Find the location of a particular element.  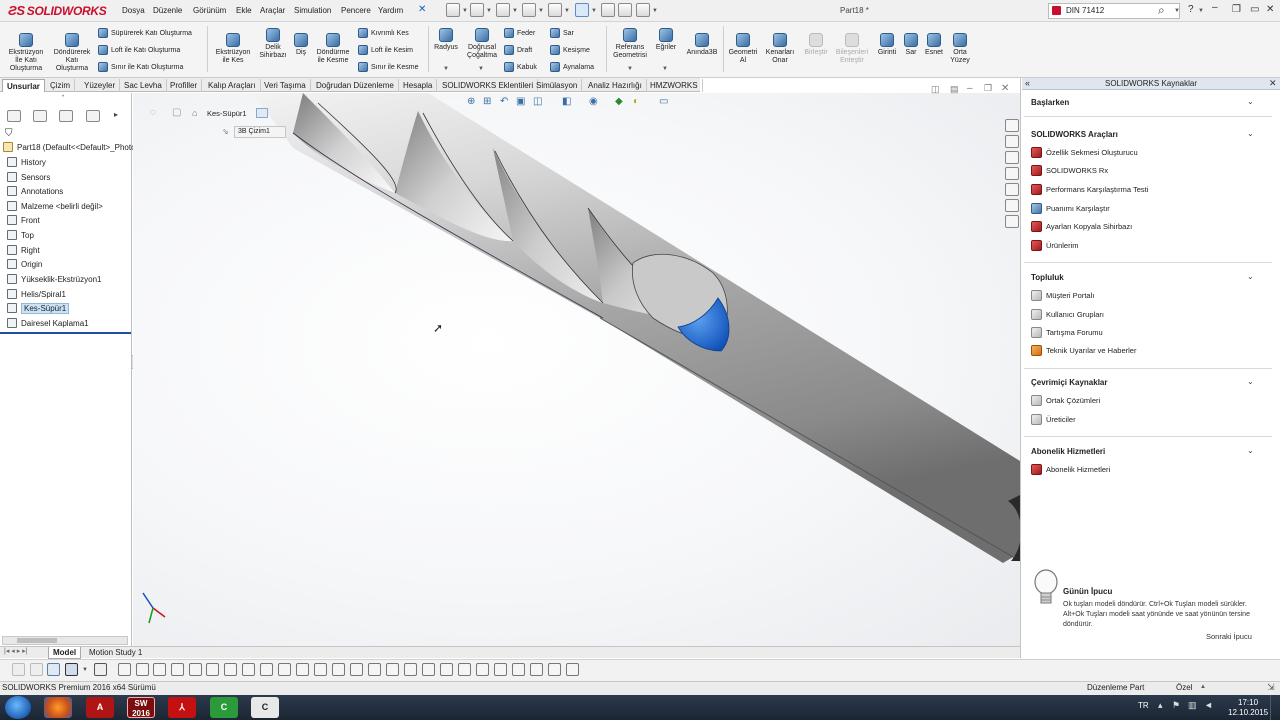

filter-vertices-icon is located at coordinates (124, 669).